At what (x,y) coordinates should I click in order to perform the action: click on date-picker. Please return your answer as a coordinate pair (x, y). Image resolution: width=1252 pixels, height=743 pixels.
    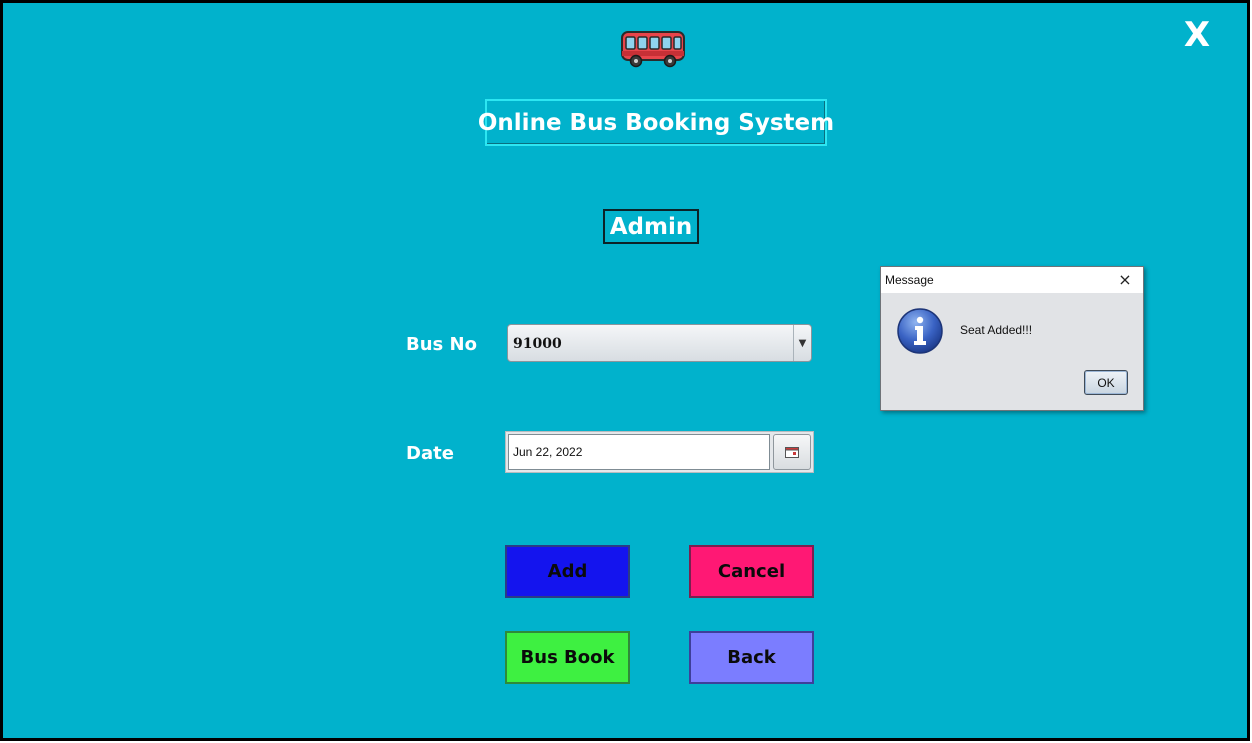
    Looking at the image, I should click on (659, 452).